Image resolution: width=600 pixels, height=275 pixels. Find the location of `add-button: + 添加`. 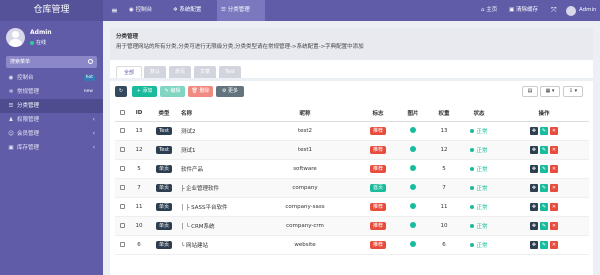

add-button: + 添加 is located at coordinates (144, 91).